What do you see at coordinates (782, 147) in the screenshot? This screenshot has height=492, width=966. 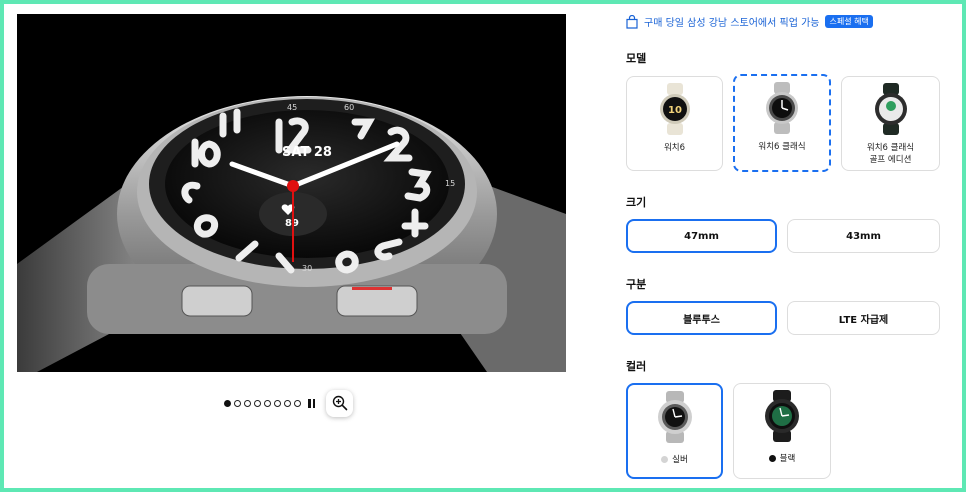 I see `model-option-label: 워치6 클래식` at bounding box center [782, 147].